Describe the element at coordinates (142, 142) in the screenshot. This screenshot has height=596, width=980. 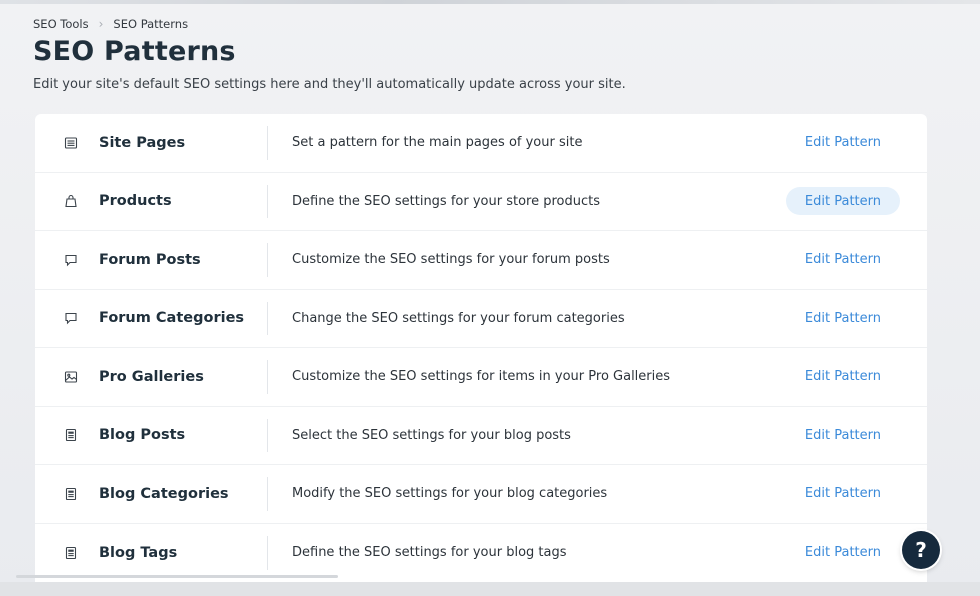
I see `pattern-name: Site Pages` at that location.